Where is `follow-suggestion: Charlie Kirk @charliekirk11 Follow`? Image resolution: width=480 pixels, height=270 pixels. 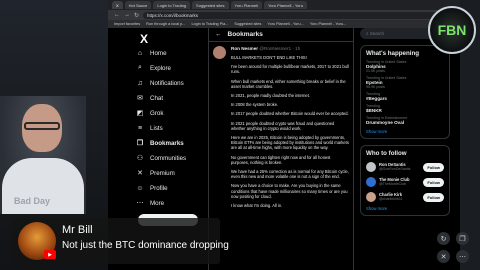 follow-suggestion: Charlie Kirk @charliekirk11 Follow is located at coordinates (405, 197).